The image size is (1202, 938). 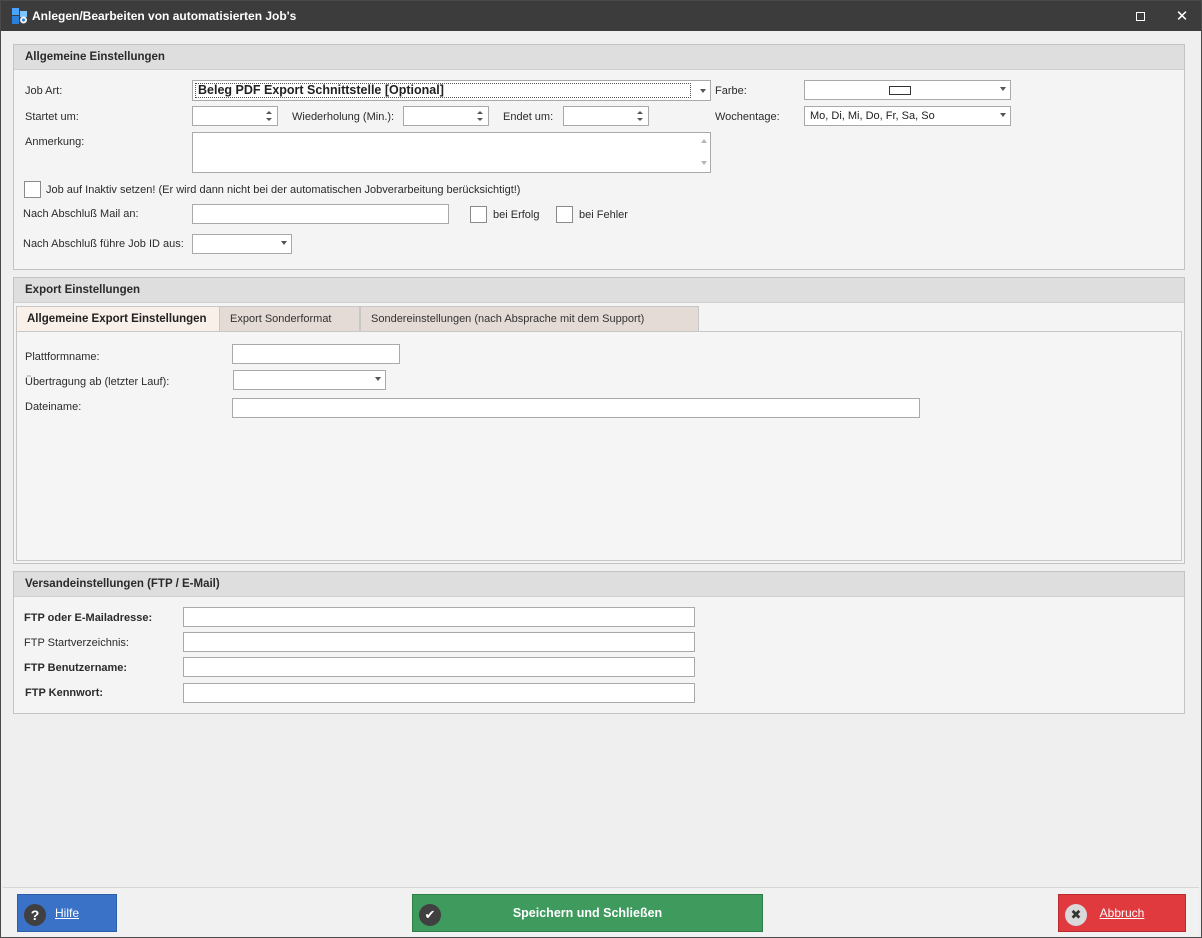 I want to click on ftp-pass-label: FTP Kennwort:, so click(x=64, y=693).